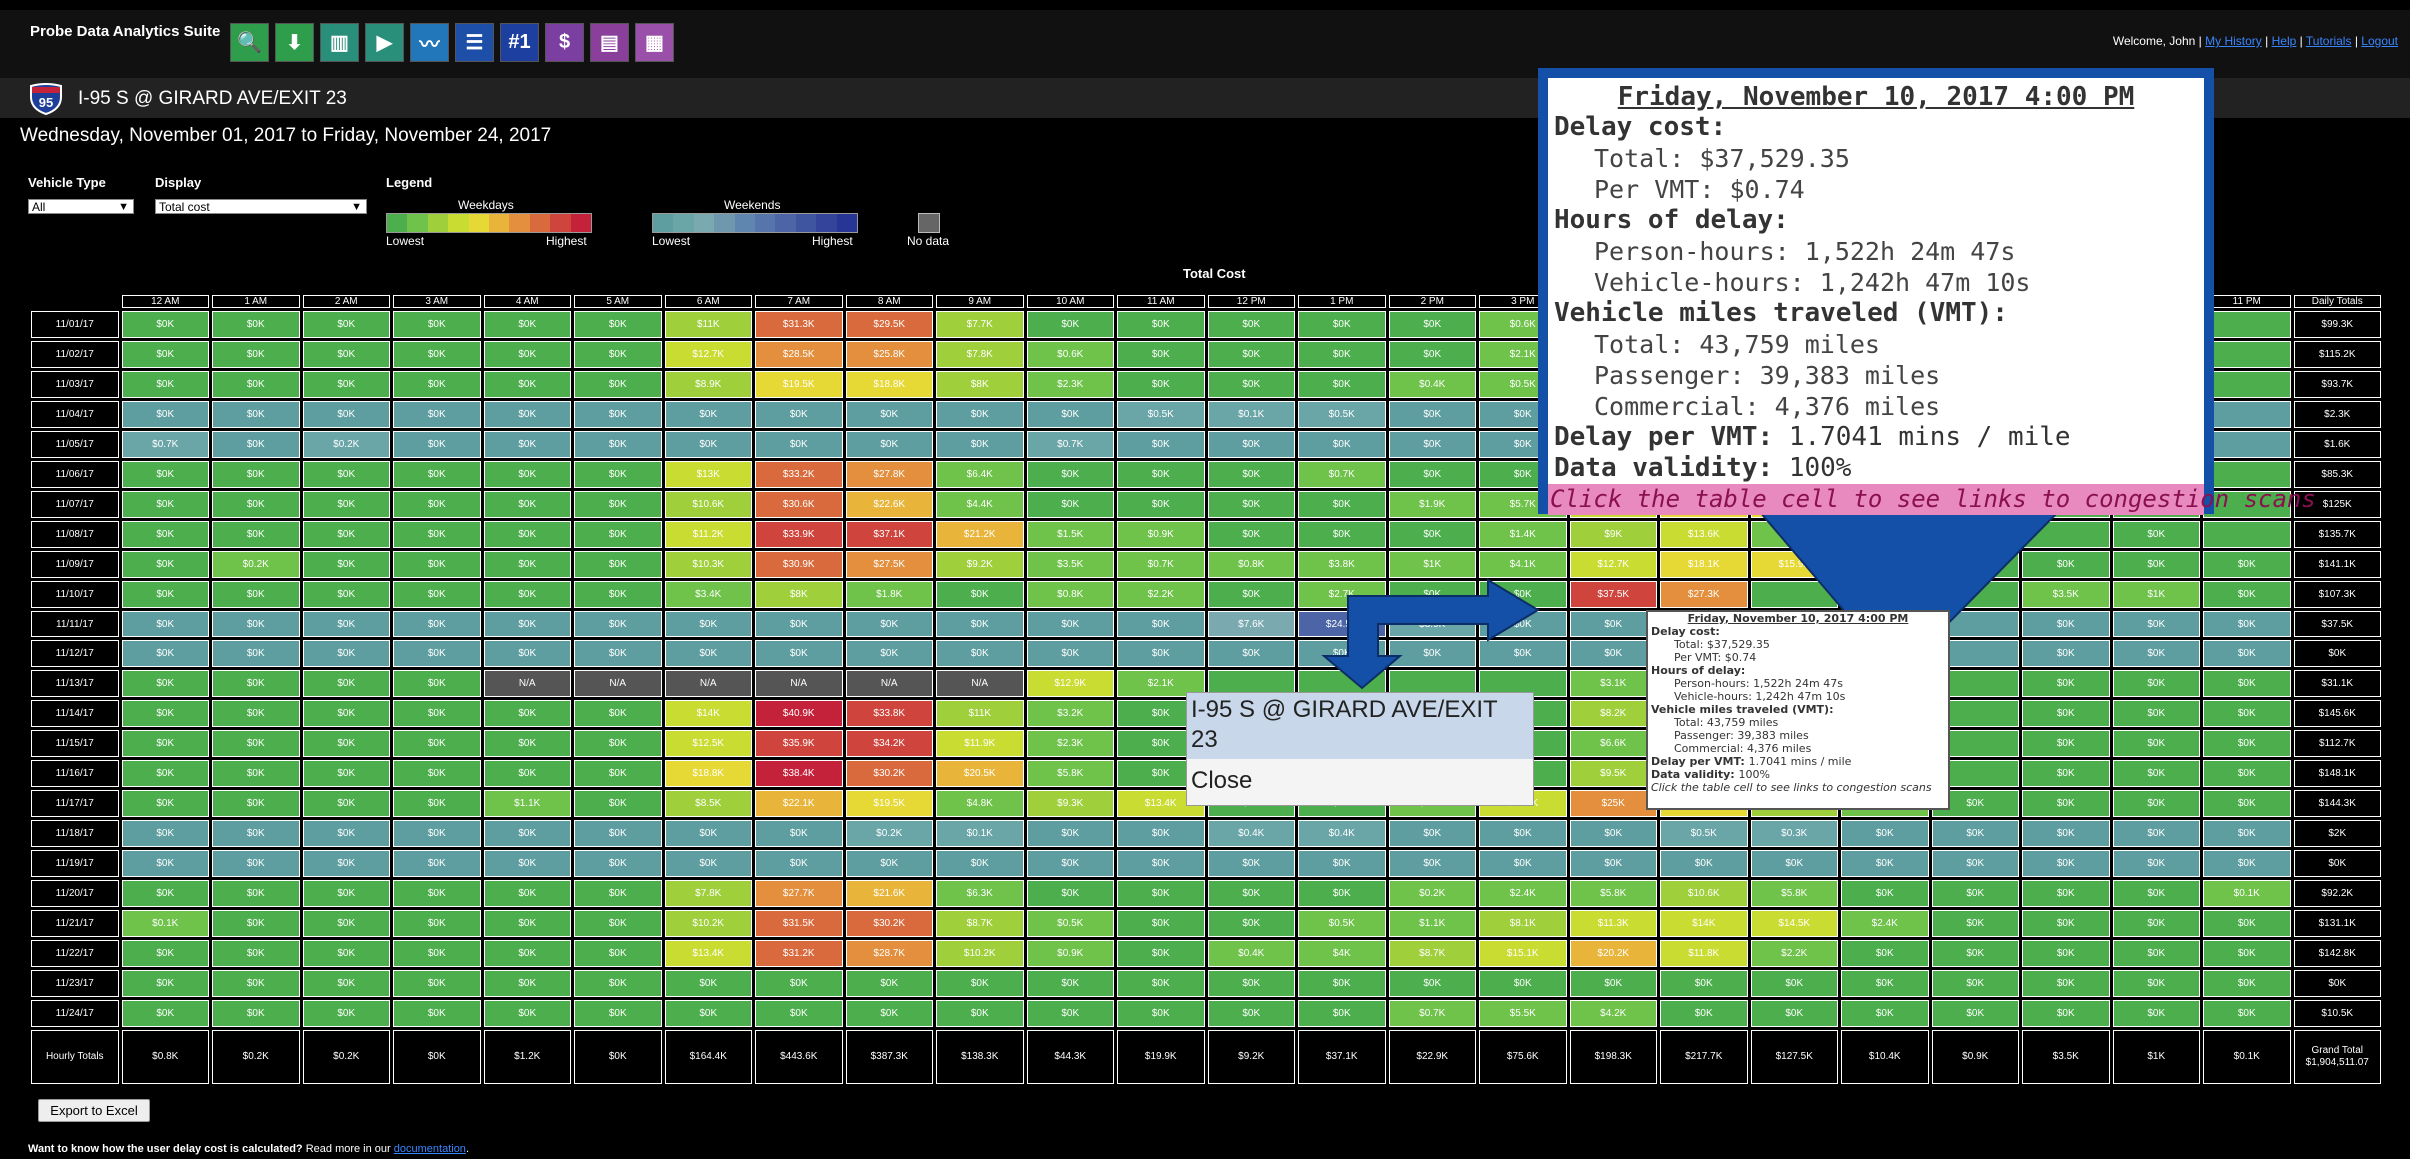  I want to click on heatmap-cell: $29.5K, so click(889, 324).